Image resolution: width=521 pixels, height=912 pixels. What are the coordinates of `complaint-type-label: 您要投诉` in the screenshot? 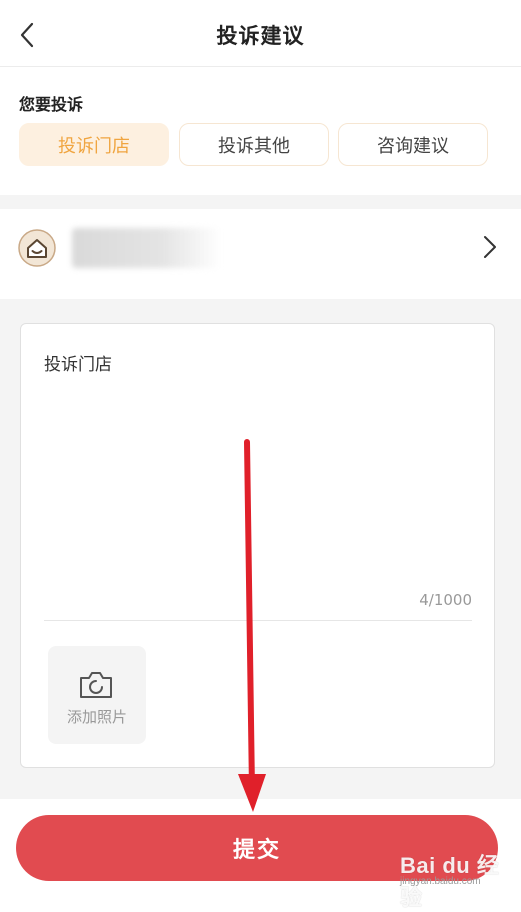 It's located at (51, 104).